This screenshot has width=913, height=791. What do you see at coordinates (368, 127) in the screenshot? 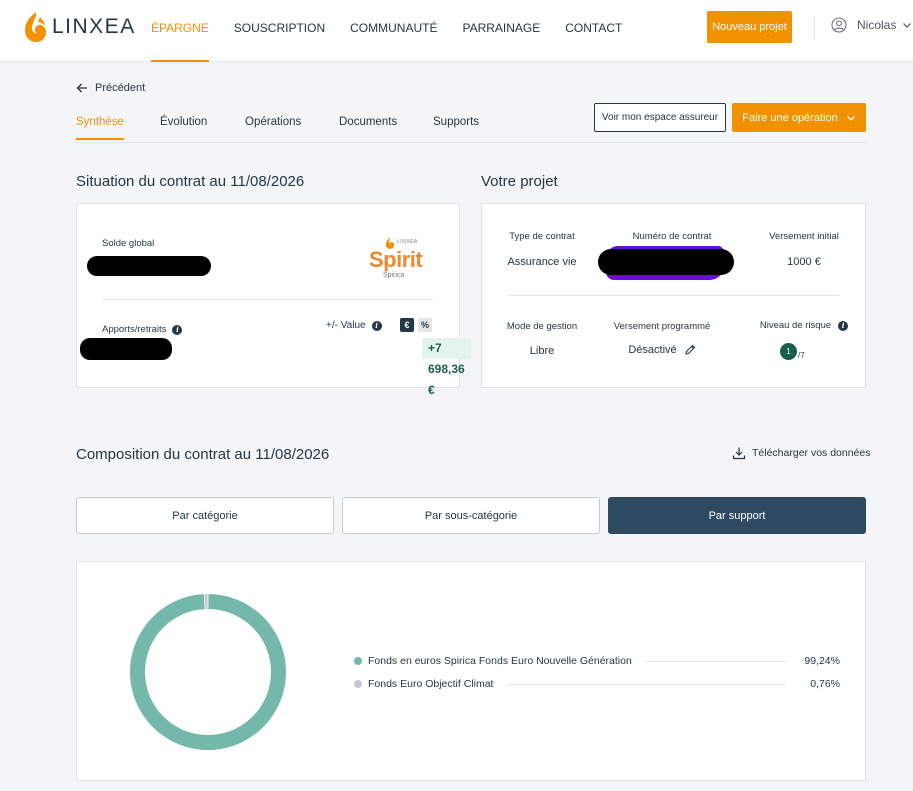
I see `tab-documents: Documents` at bounding box center [368, 127].